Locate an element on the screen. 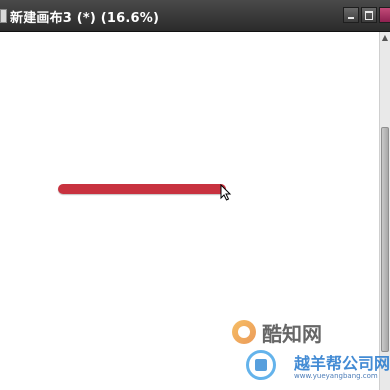 This screenshot has width=390, height=390. maximize-button is located at coordinates (369, 15).